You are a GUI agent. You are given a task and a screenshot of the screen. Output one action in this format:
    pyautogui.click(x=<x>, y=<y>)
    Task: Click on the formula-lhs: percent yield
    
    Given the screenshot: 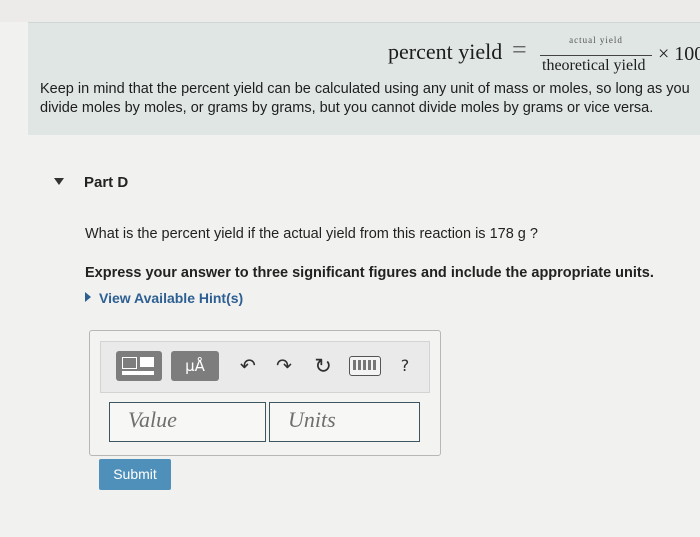 What is the action you would take?
    pyautogui.click(x=445, y=51)
    